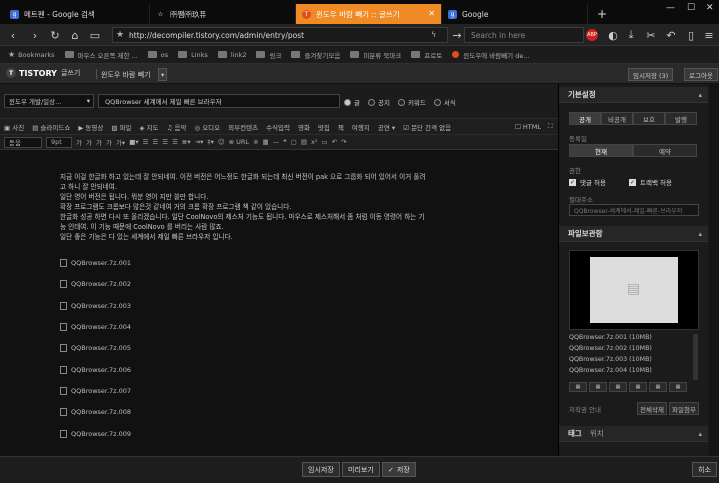 The height and width of the screenshot is (483, 719). I want to click on basic-settings-header: 기본설정 ▴, so click(633, 95).